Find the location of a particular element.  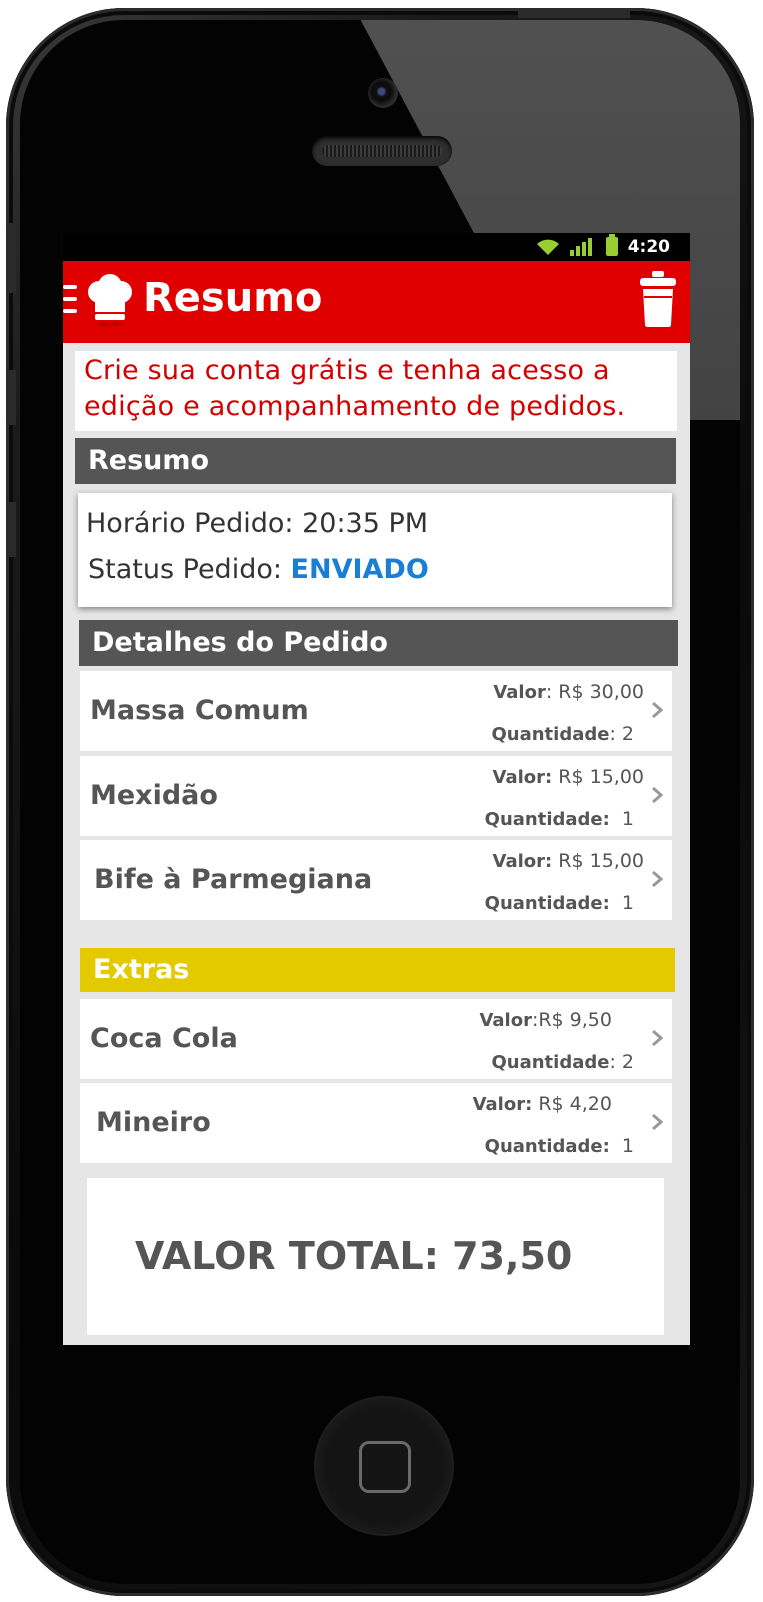

home-button is located at coordinates (384, 1466).